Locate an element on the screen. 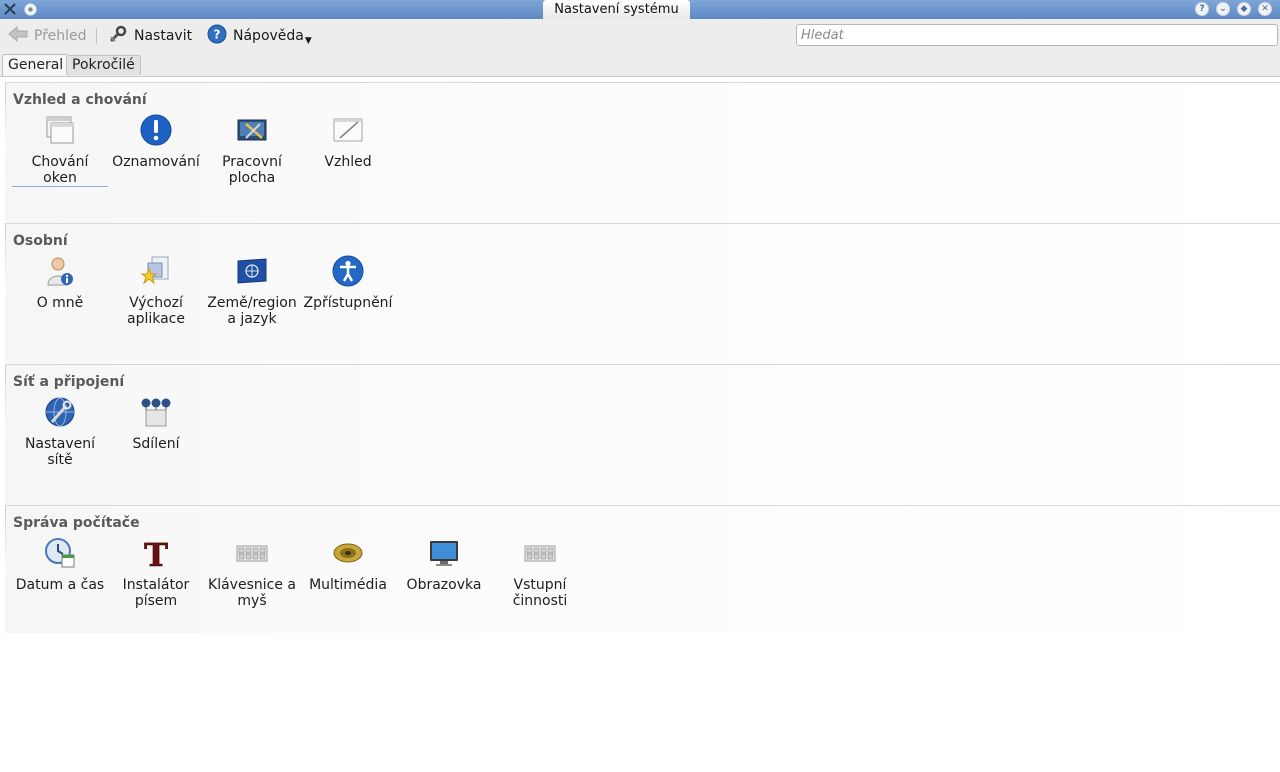 The height and width of the screenshot is (772, 1280). maximize-button: ◆ is located at coordinates (1244, 9).